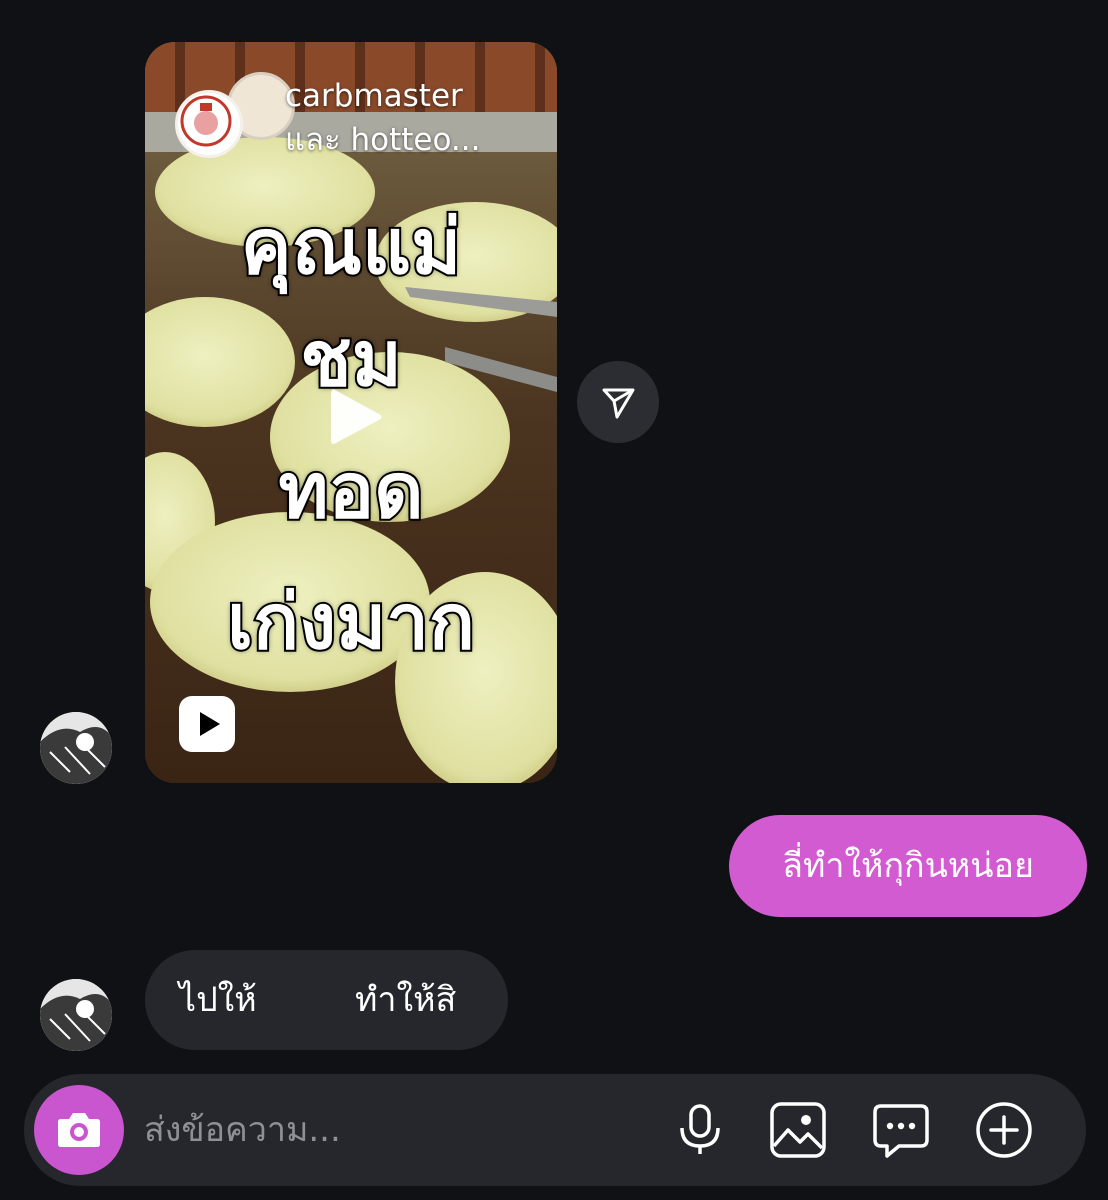 This screenshot has height=1200, width=1108. What do you see at coordinates (350, 490) in the screenshot?
I see `reel-caption-line-3: ทอด` at bounding box center [350, 490].